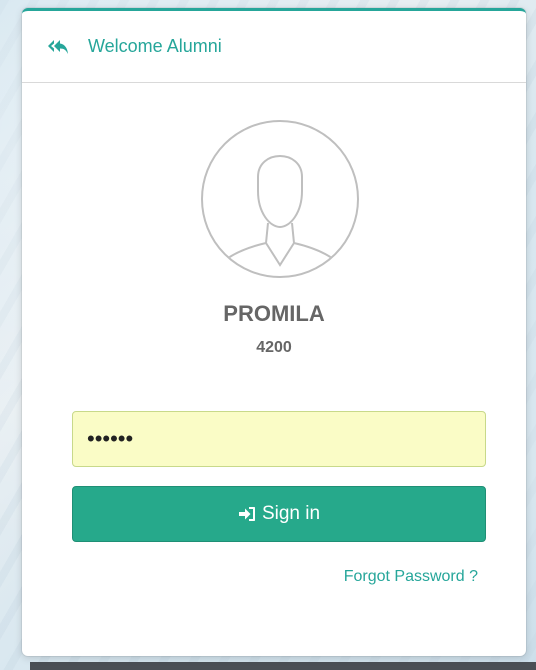 Image resolution: width=536 pixels, height=670 pixels. What do you see at coordinates (274, 347) in the screenshot?
I see `user-id: 4200` at bounding box center [274, 347].